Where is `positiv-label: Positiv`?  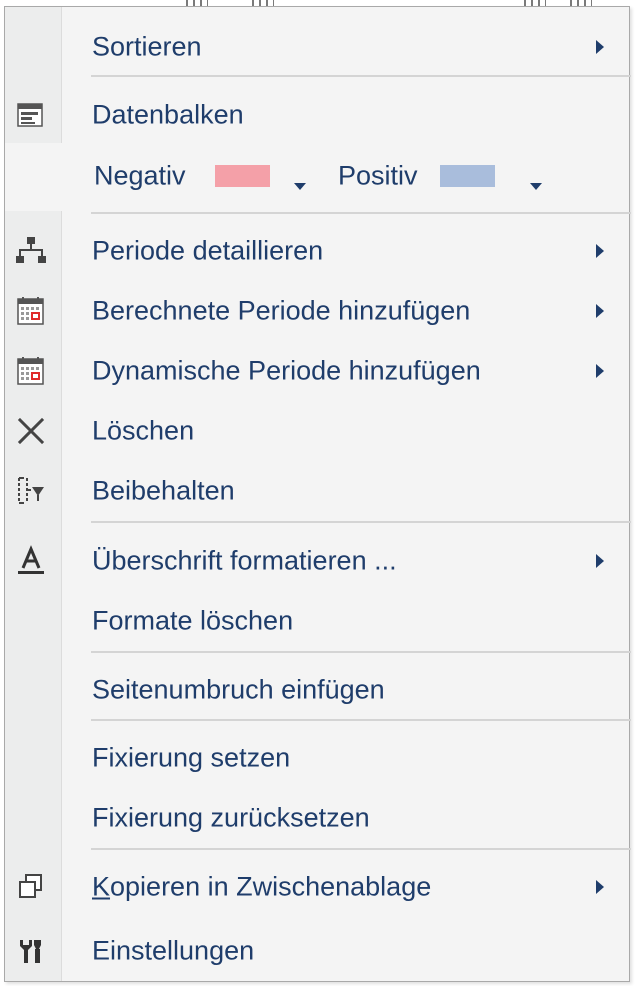
positiv-label: Positiv is located at coordinates (378, 175).